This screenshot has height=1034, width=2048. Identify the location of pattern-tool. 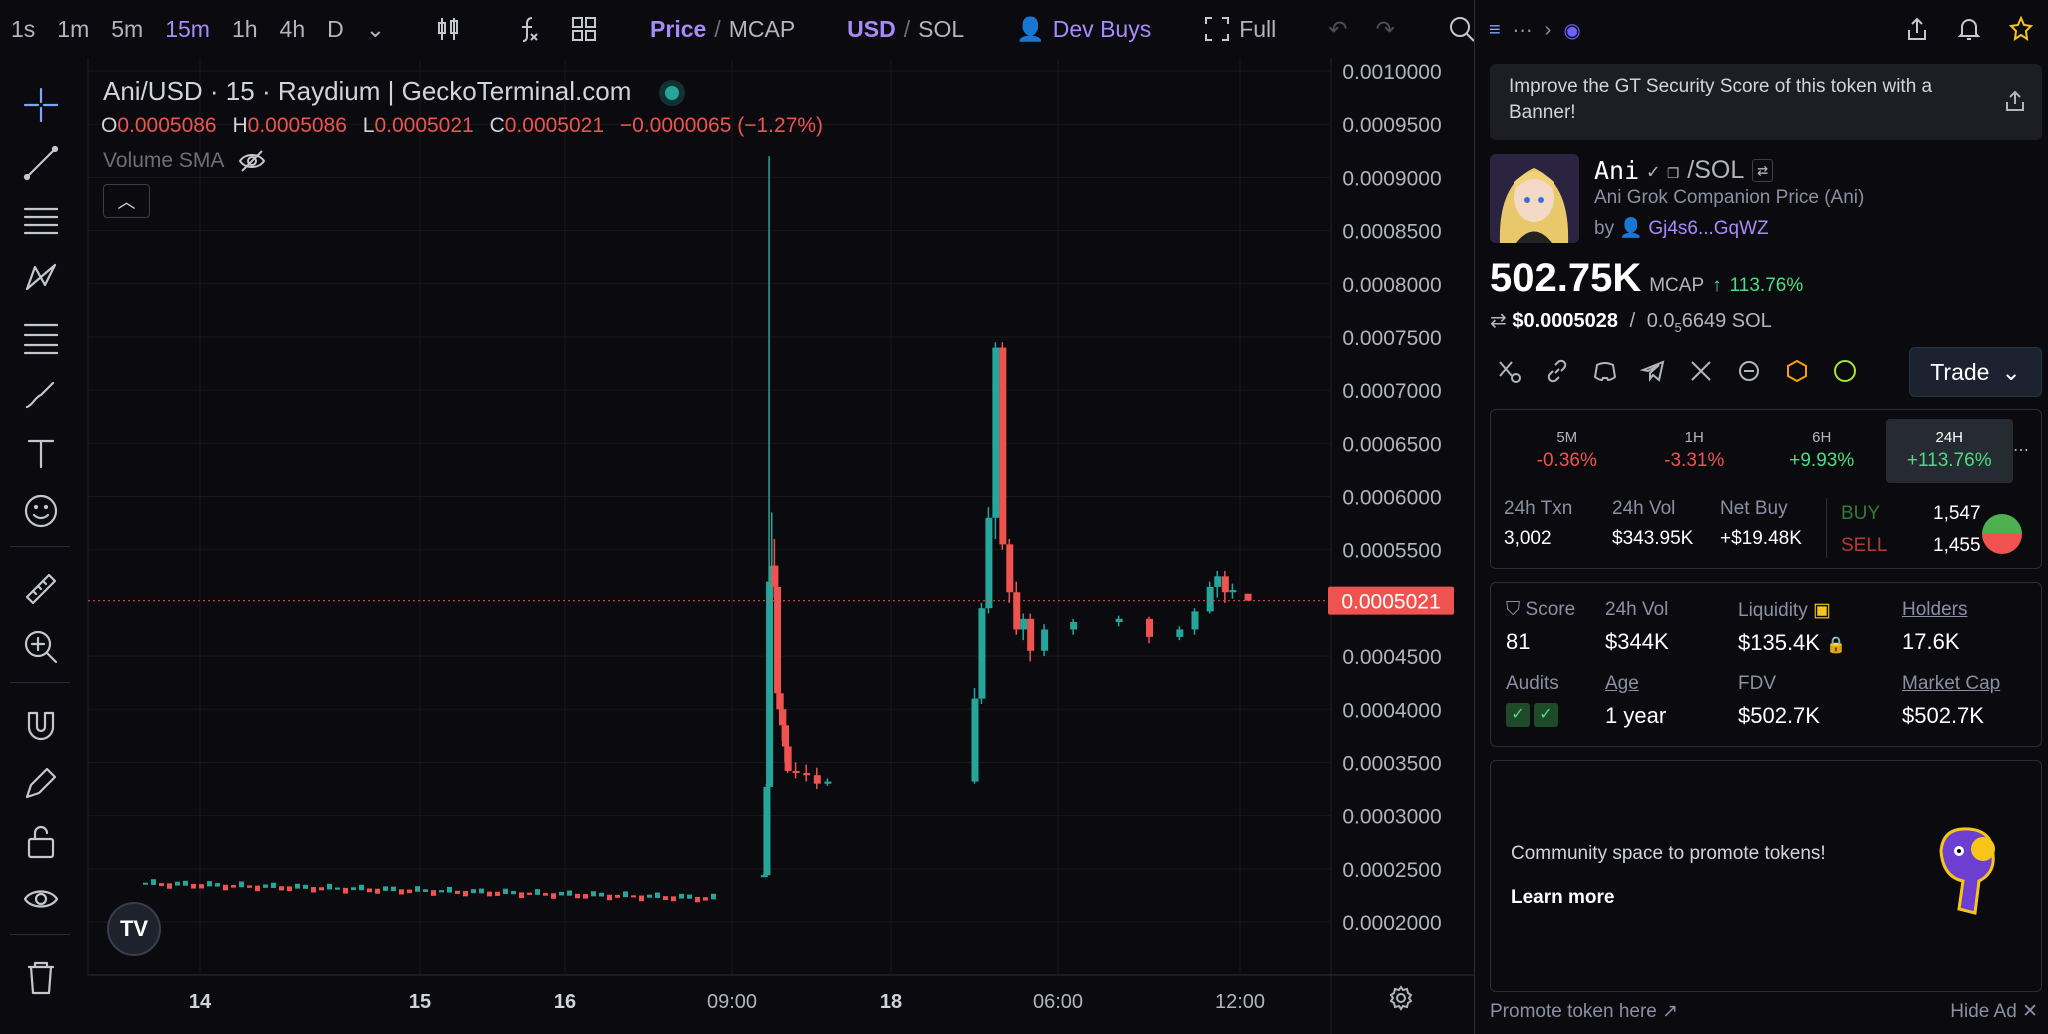
(41, 279).